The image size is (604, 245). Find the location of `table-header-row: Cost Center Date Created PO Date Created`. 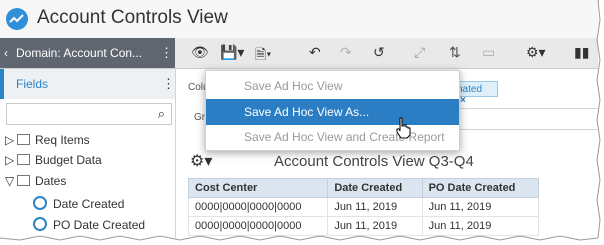

table-header-row: Cost Center Date Created PO Date Created is located at coordinates (363, 188).